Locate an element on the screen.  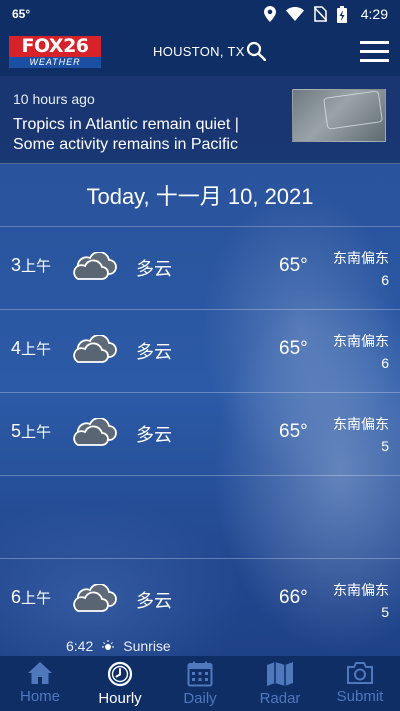
app-header: FOX26 WEATHER HOUSTON, TX is located at coordinates (200, 52).